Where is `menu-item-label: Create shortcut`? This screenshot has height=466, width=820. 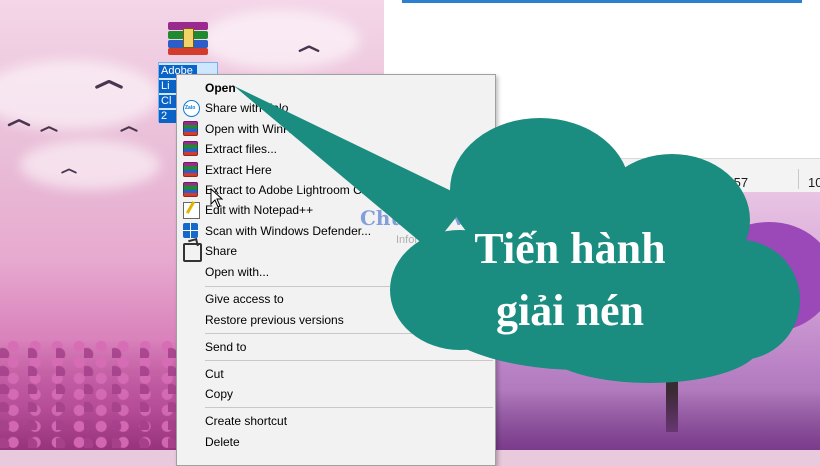 menu-item-label: Create shortcut is located at coordinates (246, 421).